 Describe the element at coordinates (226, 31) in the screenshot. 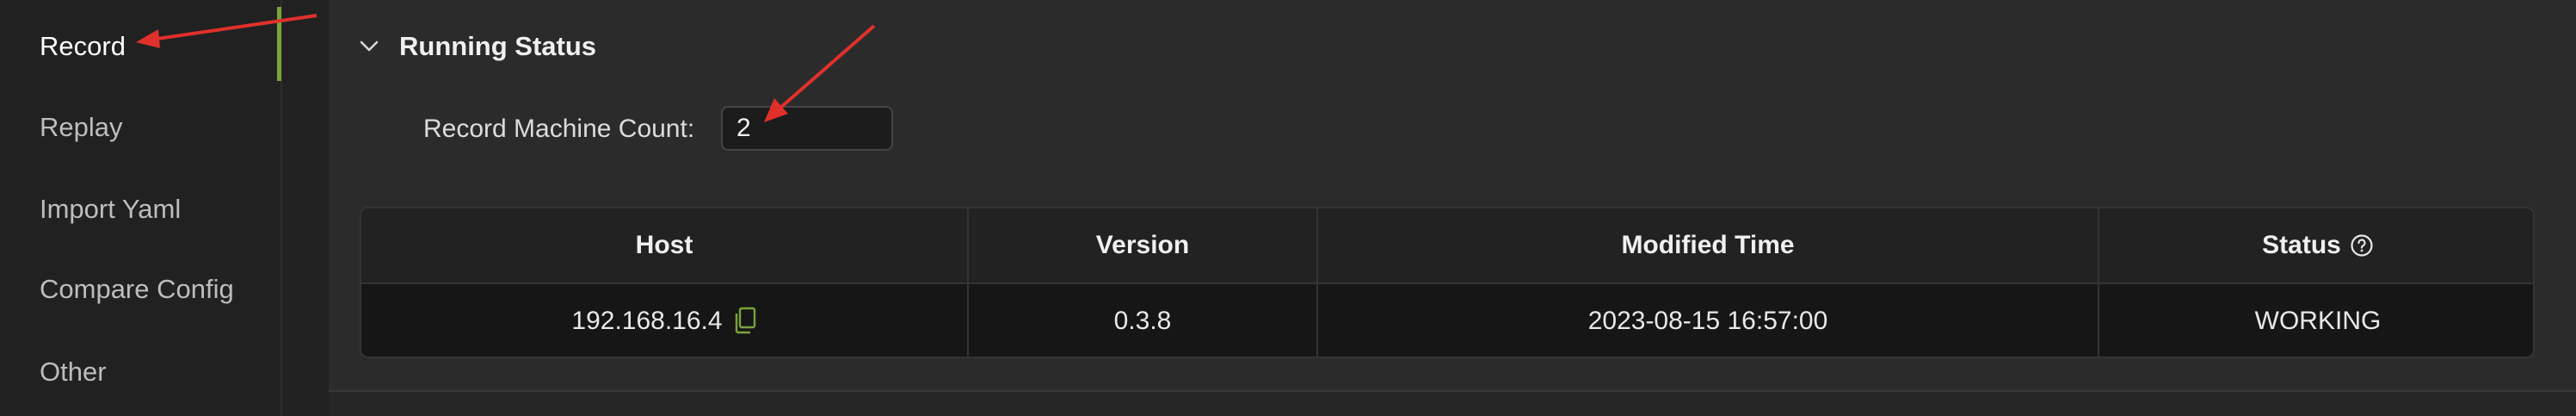

I see `annotation-arrow-record` at that location.